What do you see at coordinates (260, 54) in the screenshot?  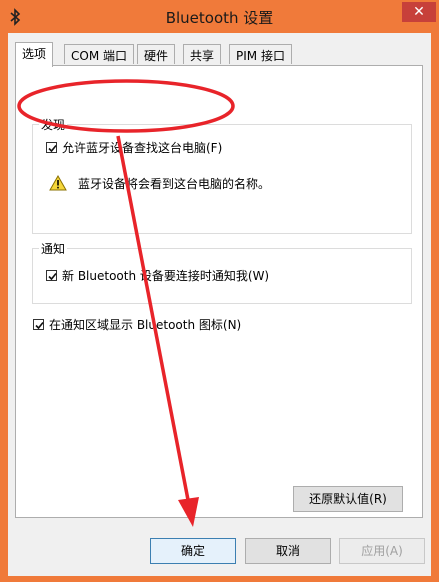 I see `tab-pim-interface: PIM 接口` at bounding box center [260, 54].